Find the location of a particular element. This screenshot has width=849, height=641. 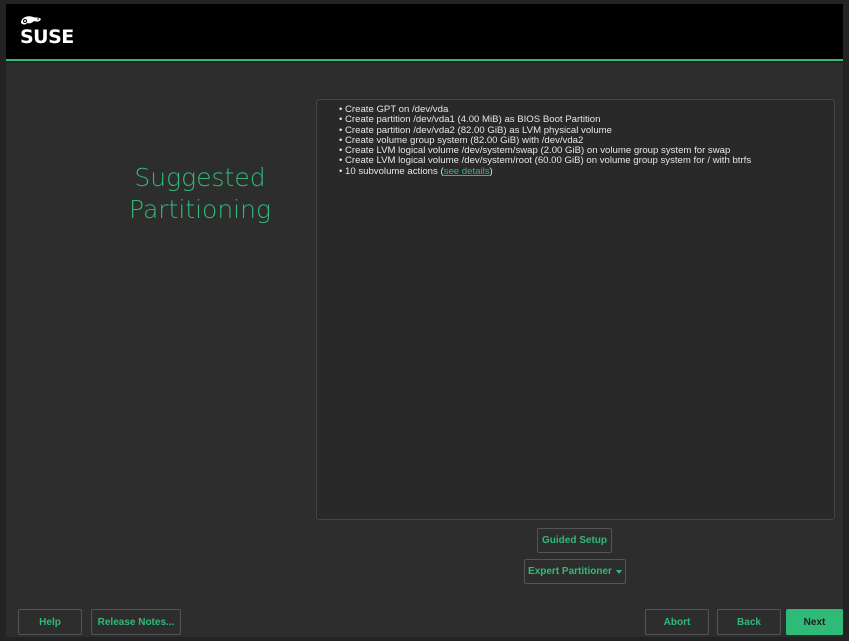

chevron-down-icon is located at coordinates (618, 571).